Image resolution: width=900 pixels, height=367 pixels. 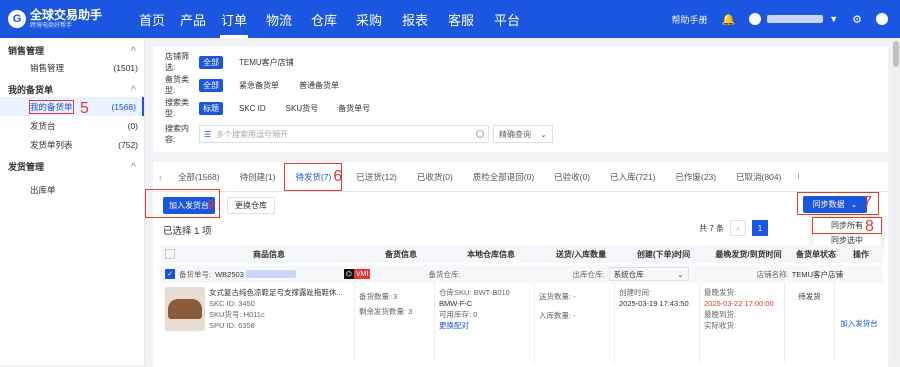 What do you see at coordinates (269, 254) in the screenshot?
I see `header-product: 商品信息` at bounding box center [269, 254].